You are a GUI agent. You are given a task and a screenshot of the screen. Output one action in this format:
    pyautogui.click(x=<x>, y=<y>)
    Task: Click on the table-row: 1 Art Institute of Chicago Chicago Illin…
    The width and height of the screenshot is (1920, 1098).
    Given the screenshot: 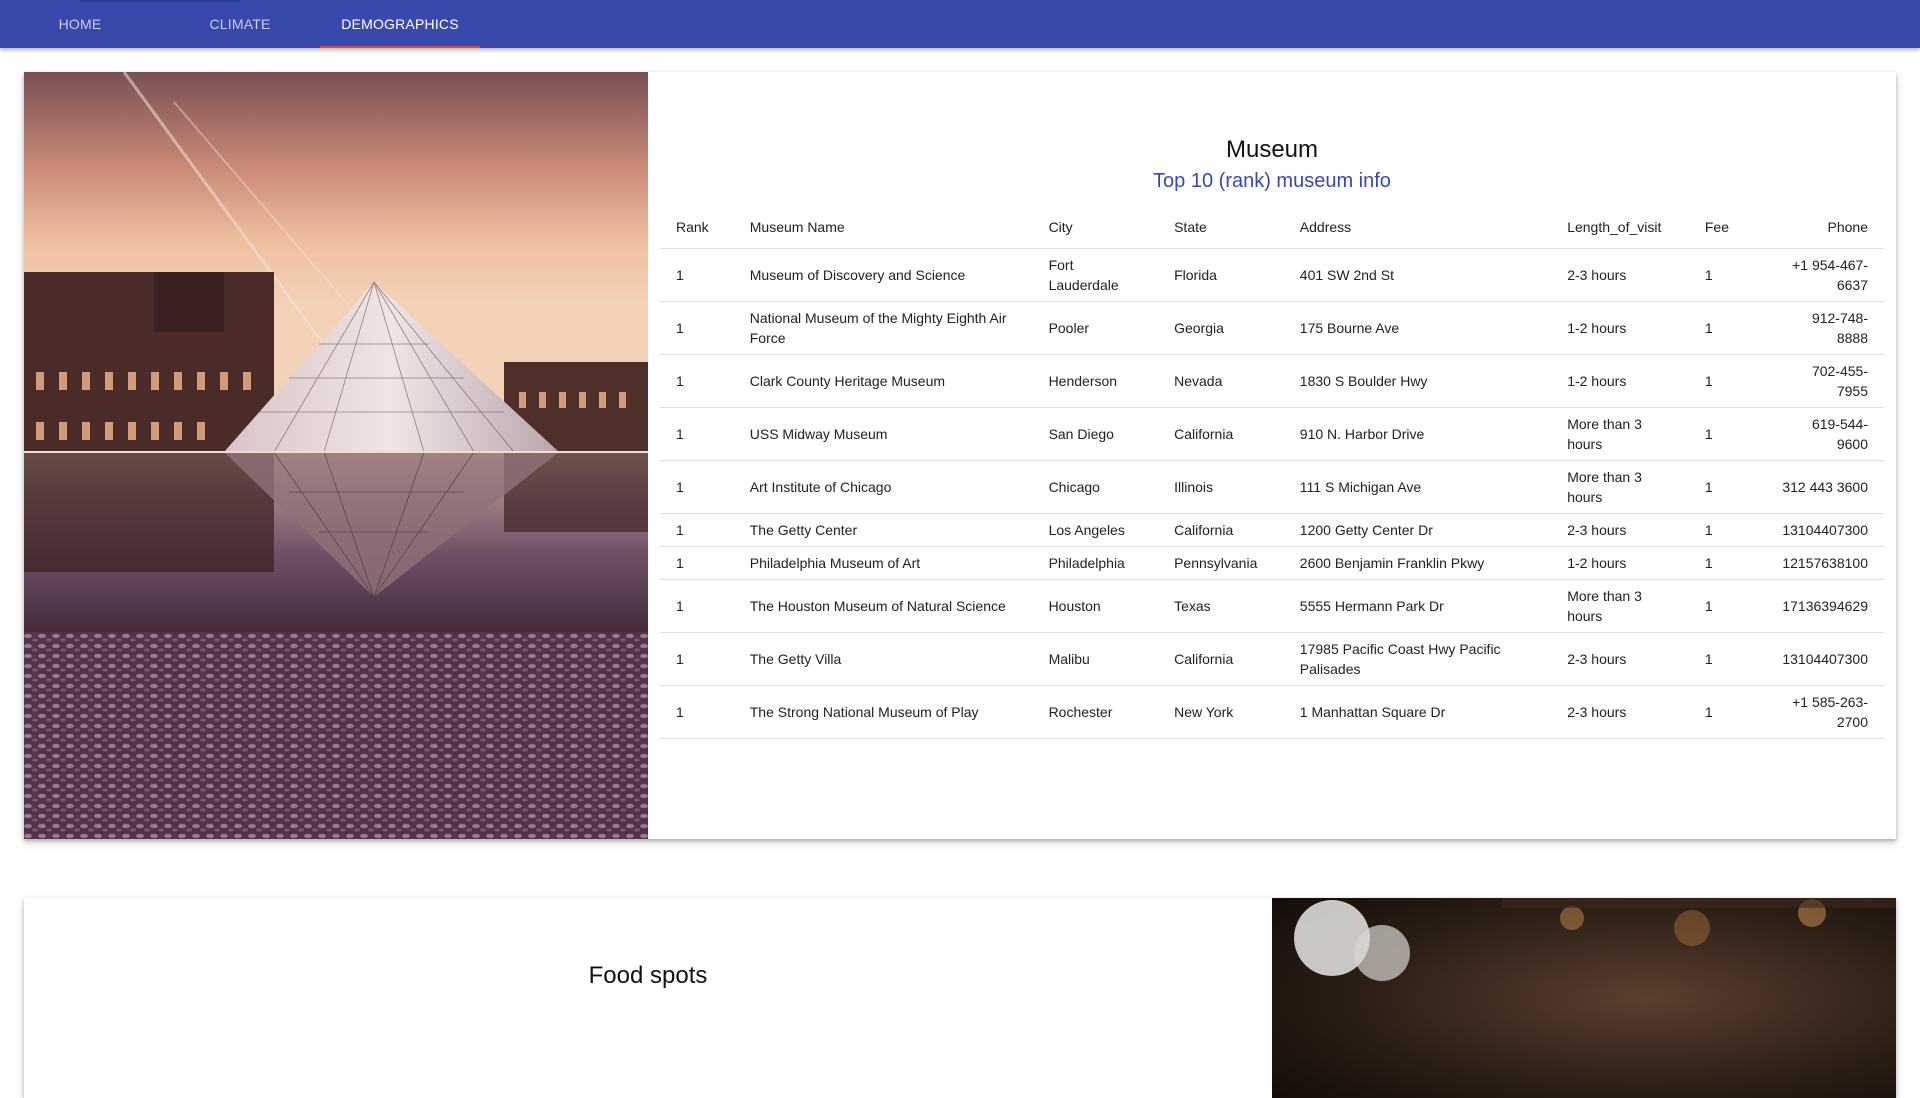 What is the action you would take?
    pyautogui.click(x=1272, y=487)
    